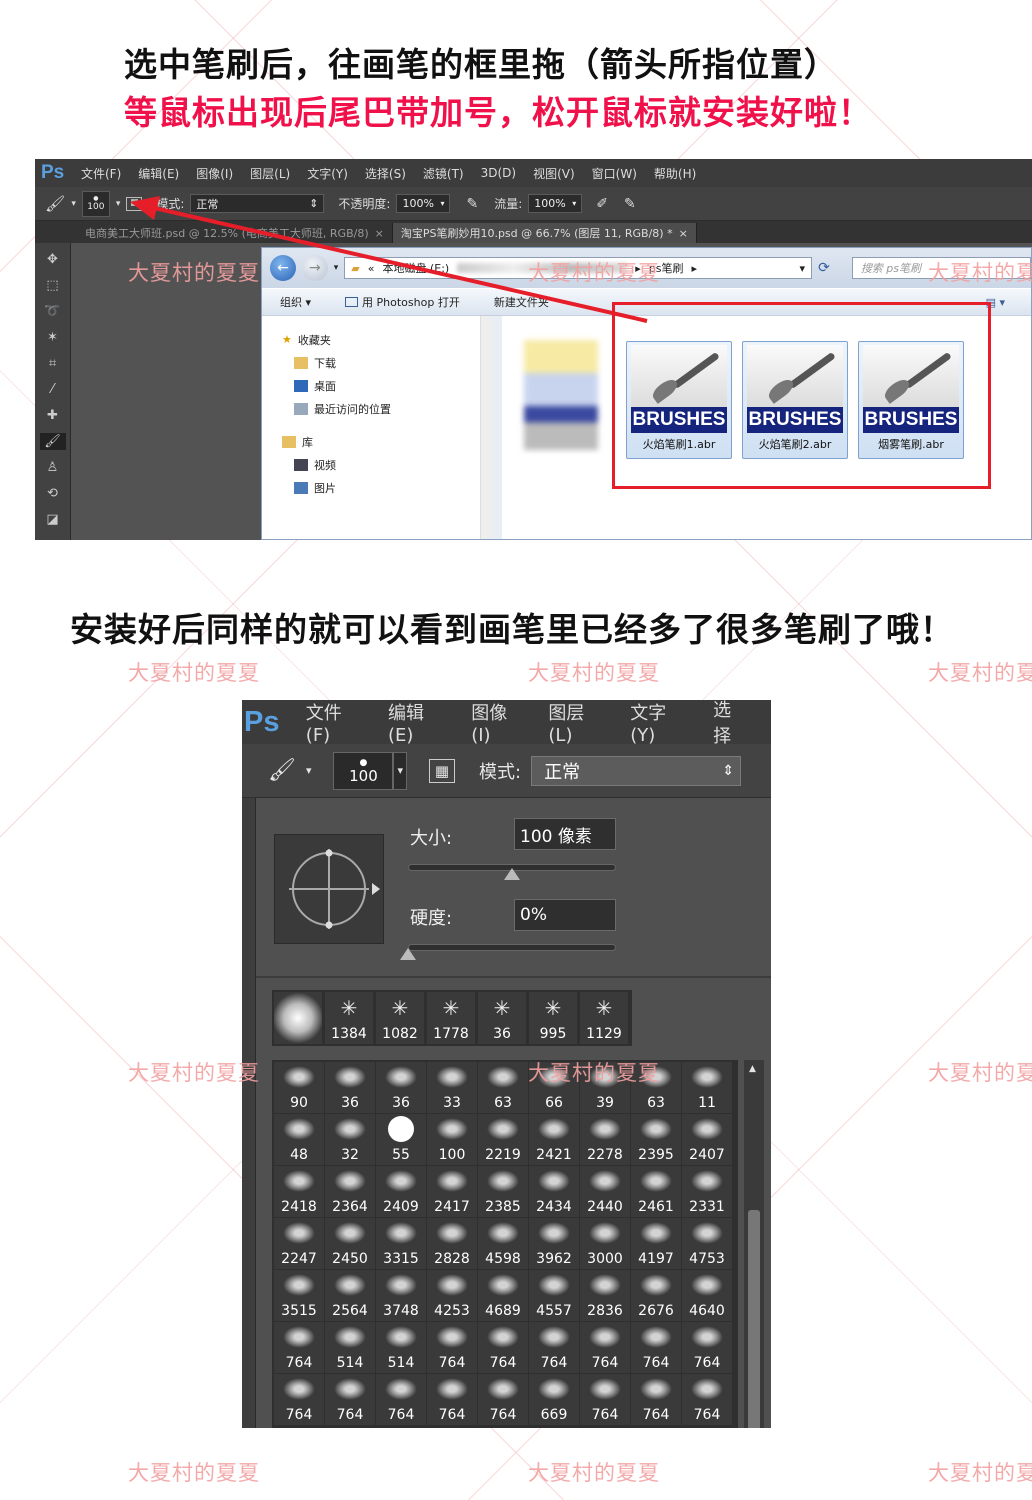 The height and width of the screenshot is (1500, 1032). What do you see at coordinates (656, 1295) in the screenshot?
I see `brush-cell: 2676` at bounding box center [656, 1295].